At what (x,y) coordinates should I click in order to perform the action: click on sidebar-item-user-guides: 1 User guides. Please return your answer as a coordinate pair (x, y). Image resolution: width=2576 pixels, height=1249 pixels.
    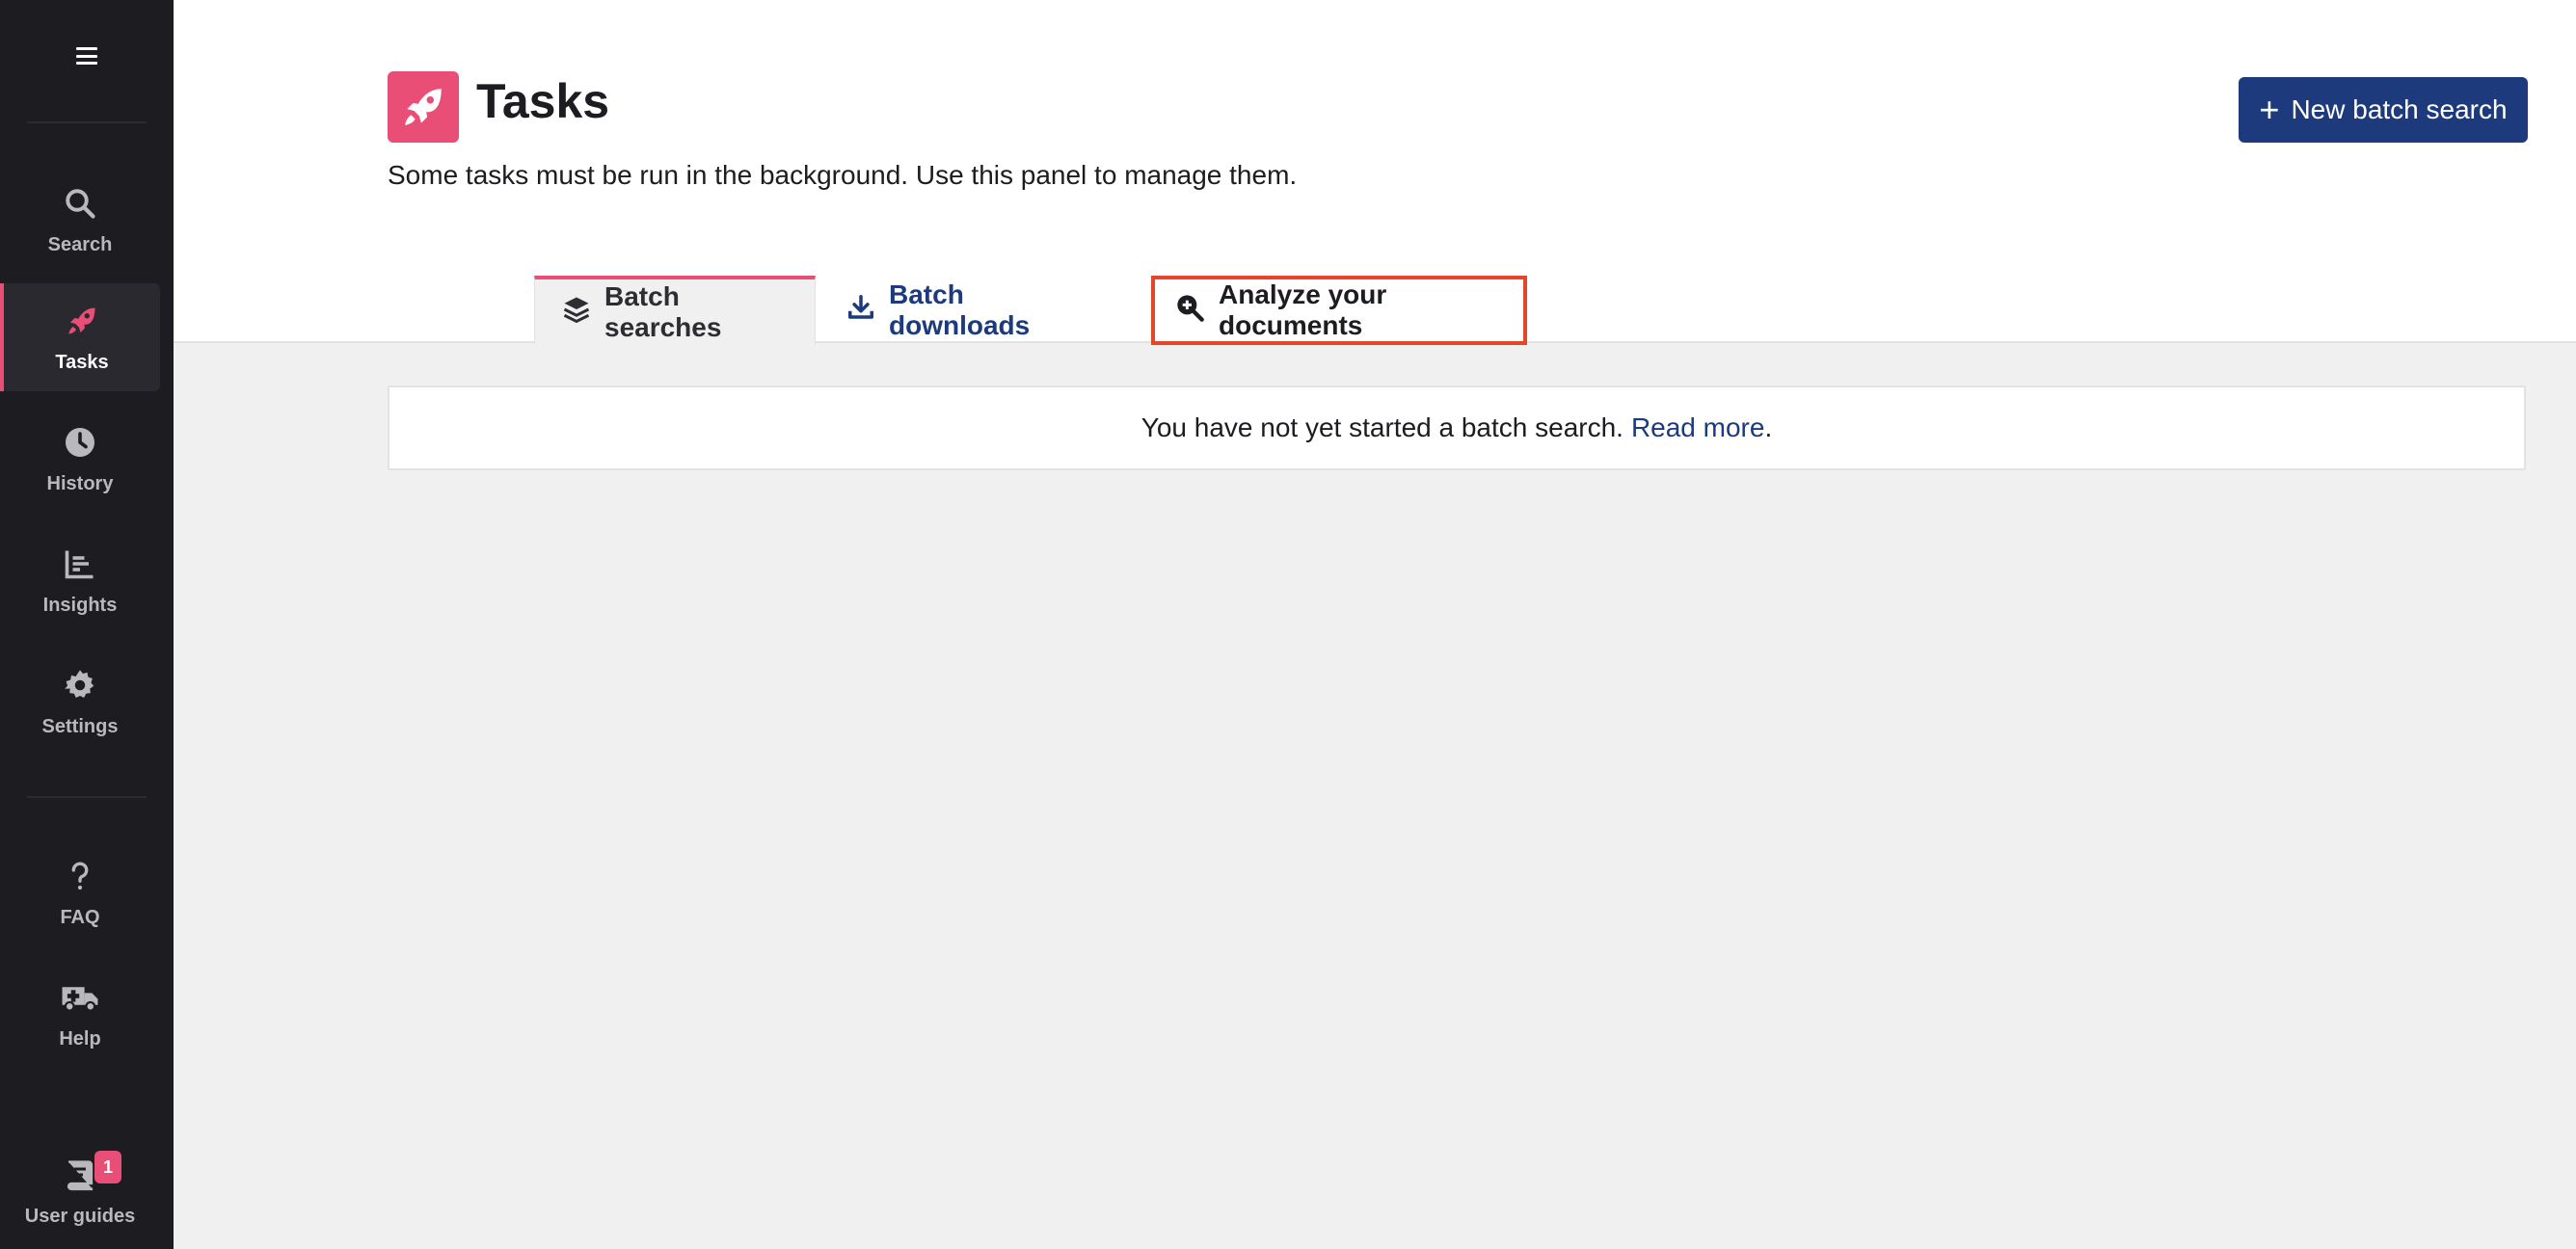
    Looking at the image, I should click on (80, 1191).